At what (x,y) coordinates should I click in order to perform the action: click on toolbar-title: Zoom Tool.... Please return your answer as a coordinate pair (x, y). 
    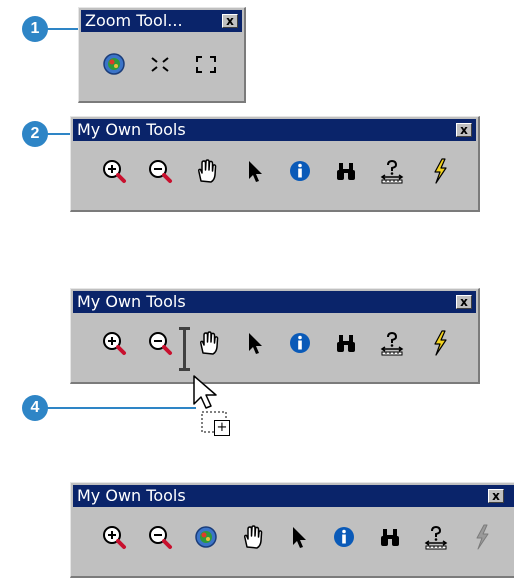
    Looking at the image, I should click on (134, 20).